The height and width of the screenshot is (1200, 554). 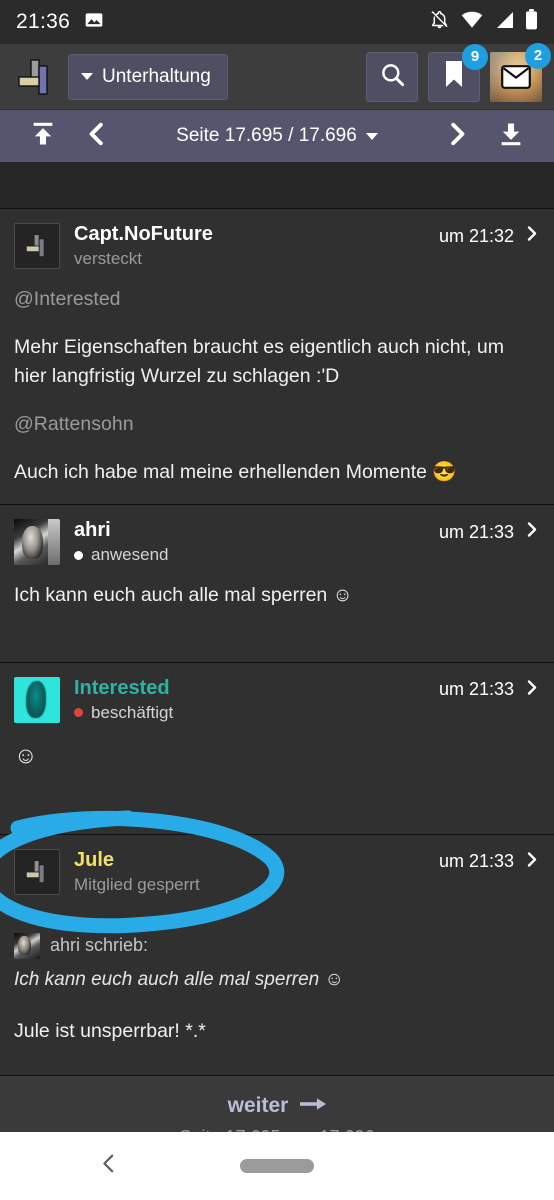 I want to click on status-bar-right, so click(x=483, y=22).